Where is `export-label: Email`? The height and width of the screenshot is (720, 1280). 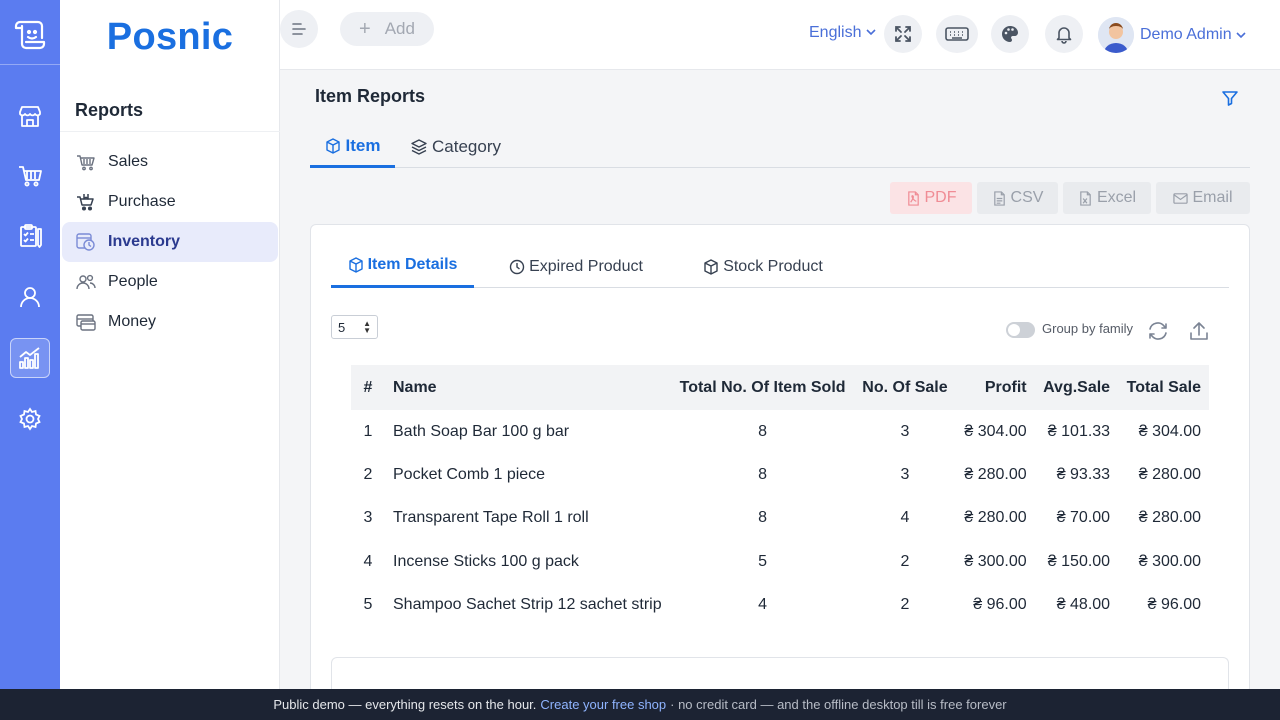
export-label: Email is located at coordinates (1212, 197).